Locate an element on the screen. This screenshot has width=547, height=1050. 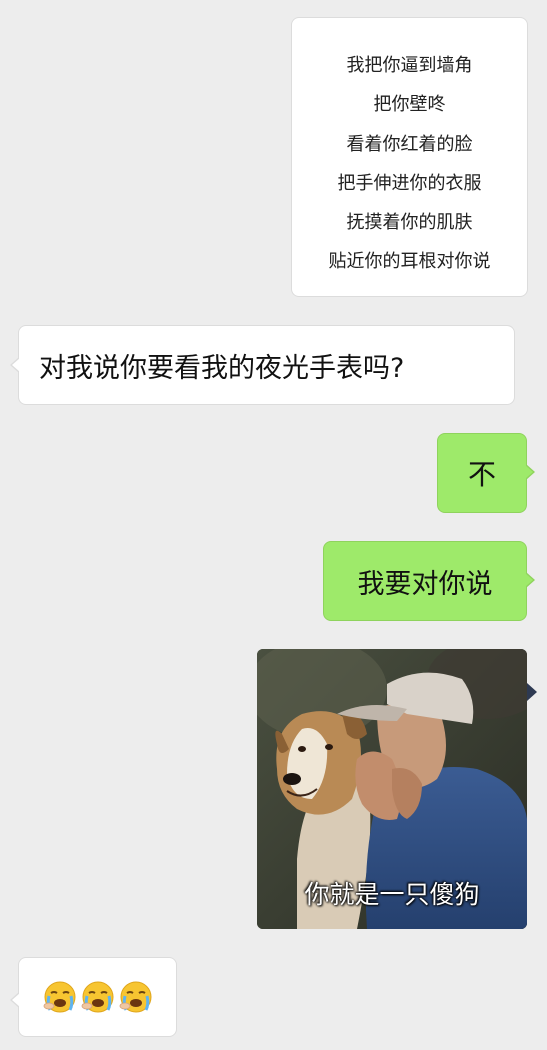
message-line: 把手伸进你的衣服 is located at coordinates (409, 183).